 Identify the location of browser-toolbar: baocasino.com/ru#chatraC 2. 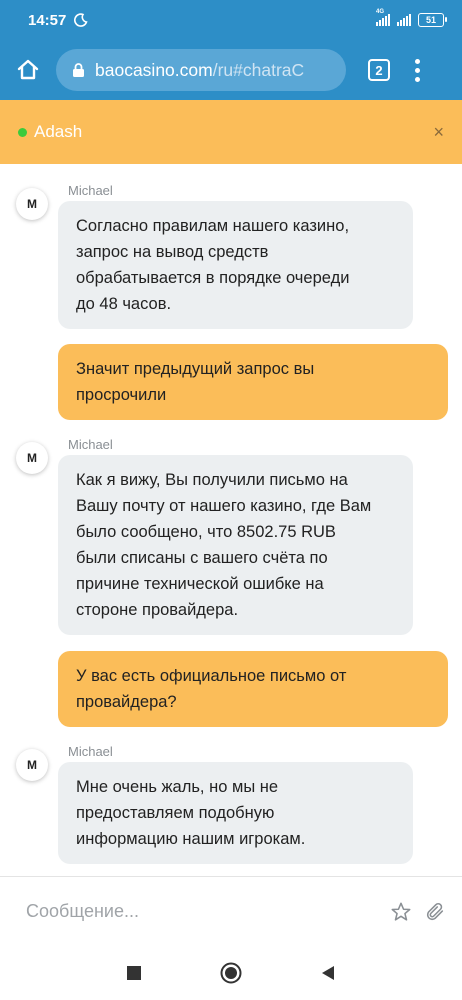
(231, 70).